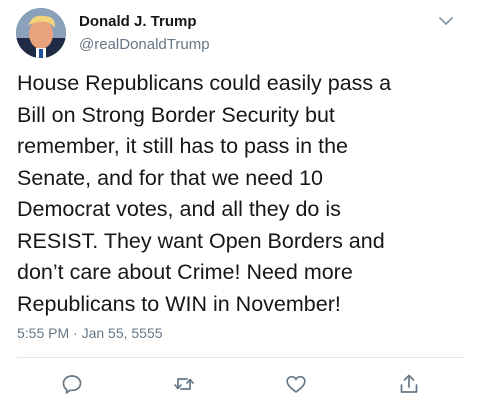  I want to click on author-handle: @realDonaldTrump, so click(144, 45).